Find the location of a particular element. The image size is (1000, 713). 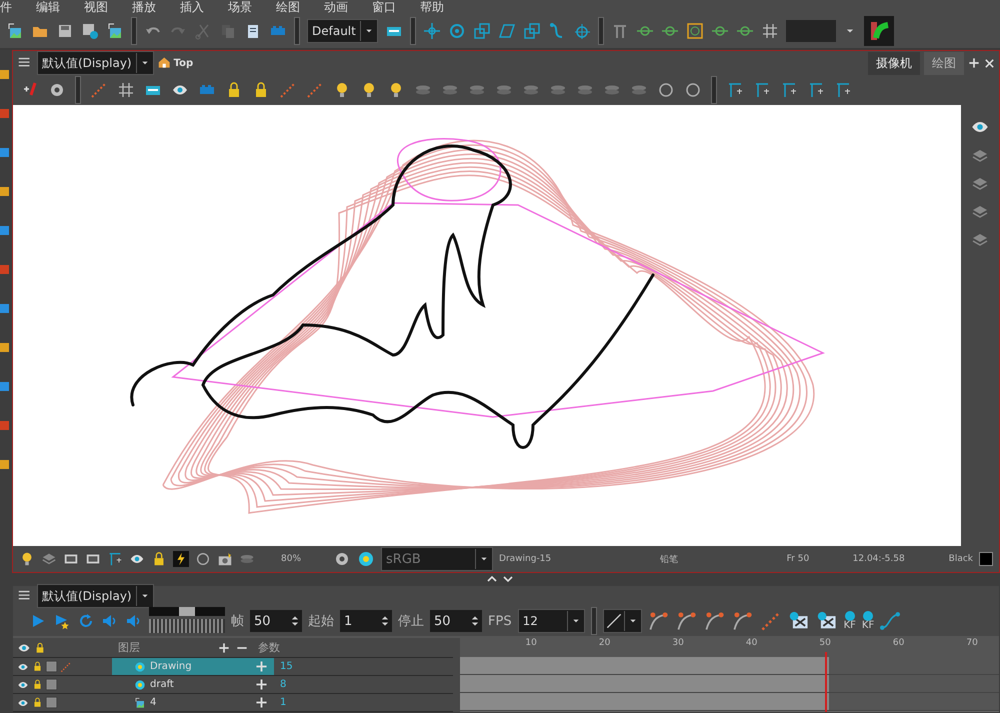

menu-item: 场景 is located at coordinates (240, 7).